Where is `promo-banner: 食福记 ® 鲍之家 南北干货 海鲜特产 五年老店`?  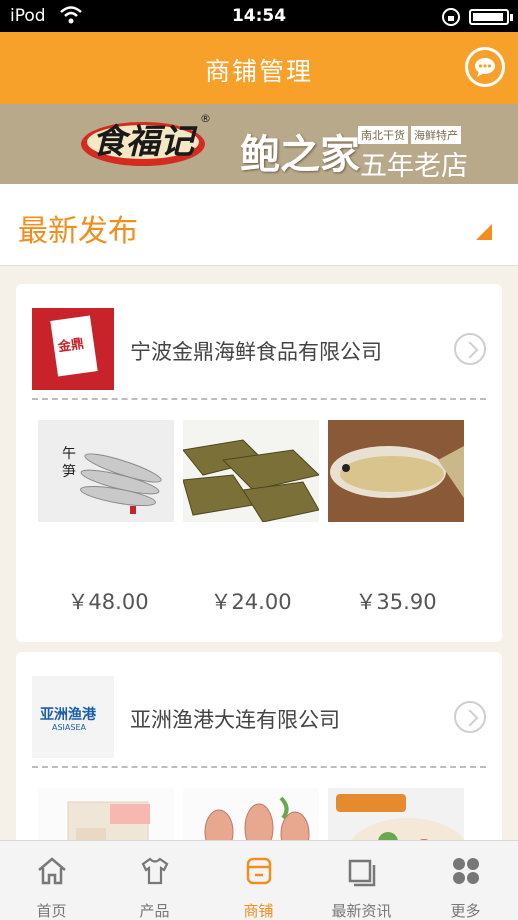
promo-banner: 食福记 ® 鲍之家 南北干货 海鲜特产 五年老店 is located at coordinates (259, 144).